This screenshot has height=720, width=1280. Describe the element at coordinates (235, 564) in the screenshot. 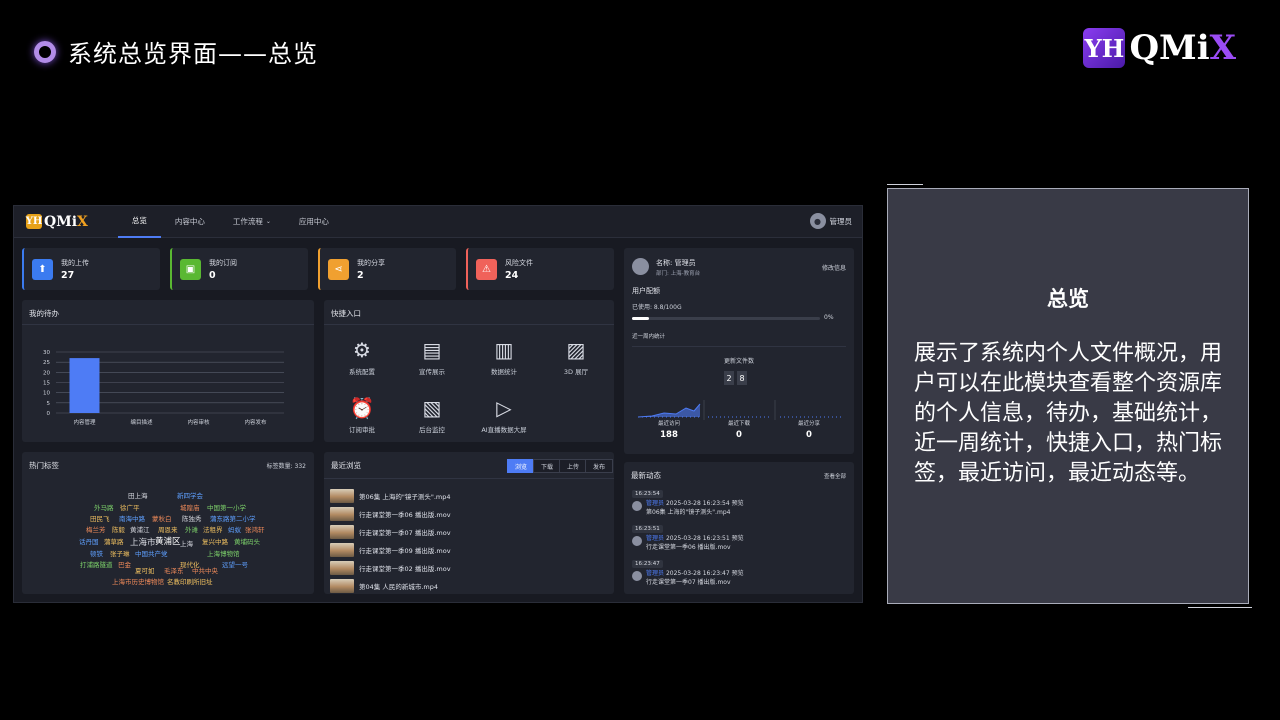

I see `tag-item: 远望一号` at that location.